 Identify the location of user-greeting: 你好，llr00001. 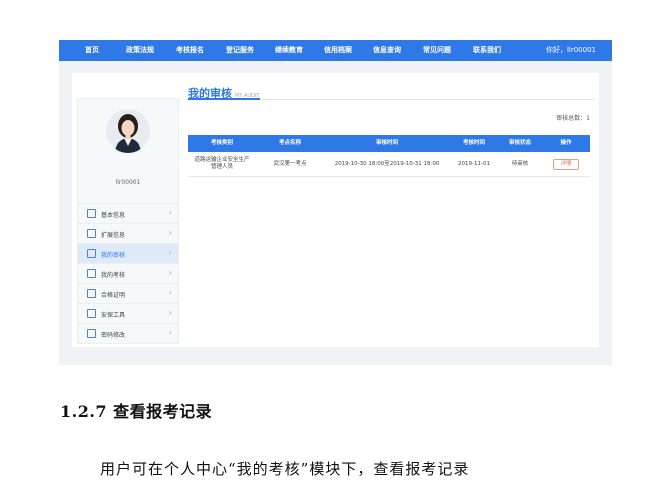
(571, 50).